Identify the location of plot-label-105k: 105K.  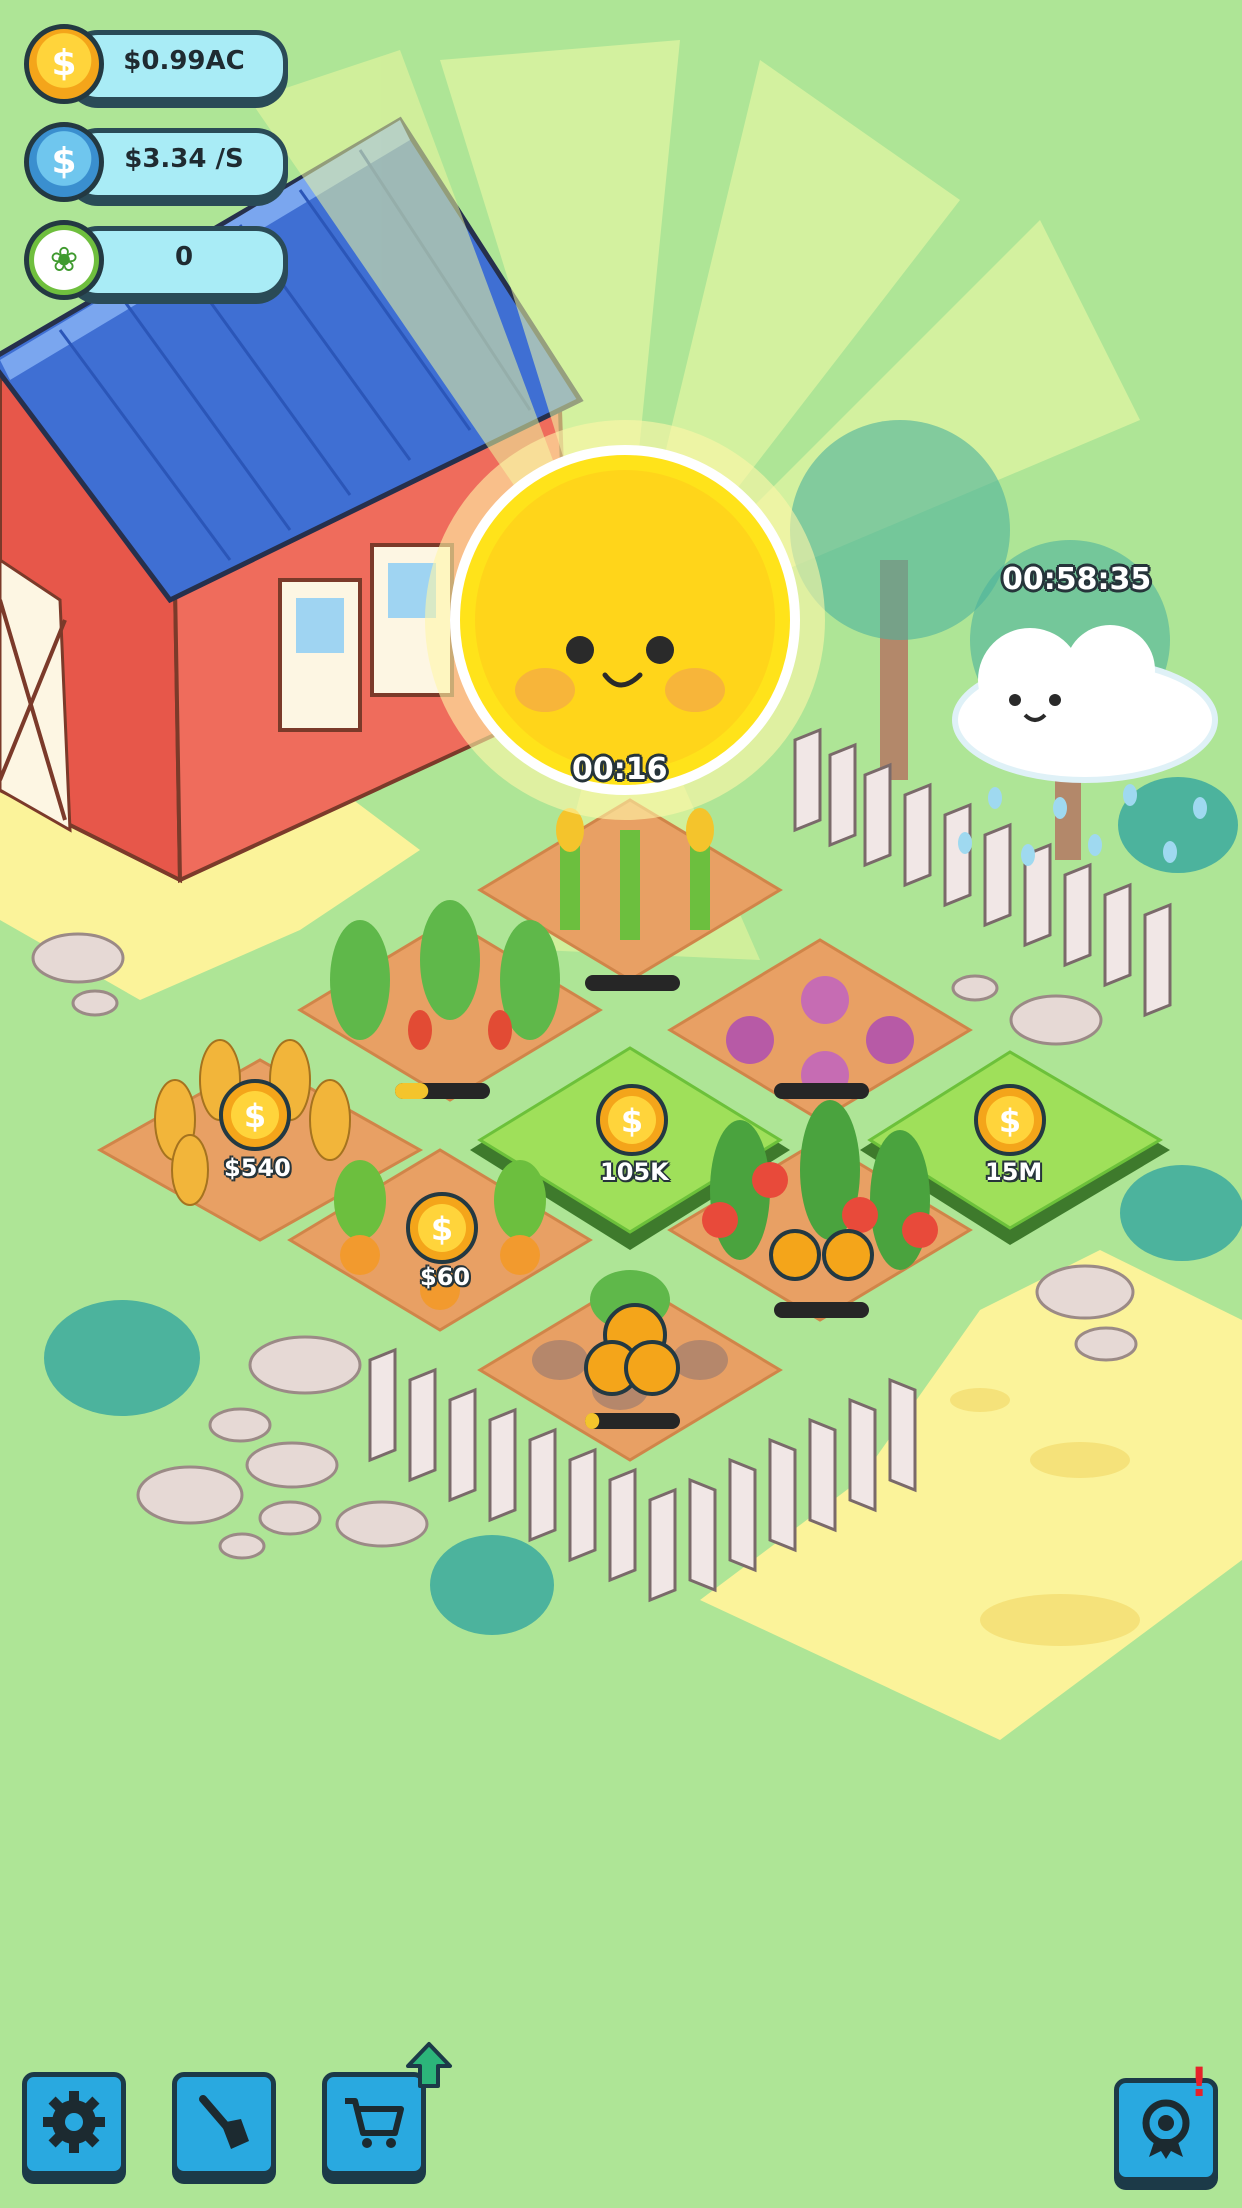
(634, 1172).